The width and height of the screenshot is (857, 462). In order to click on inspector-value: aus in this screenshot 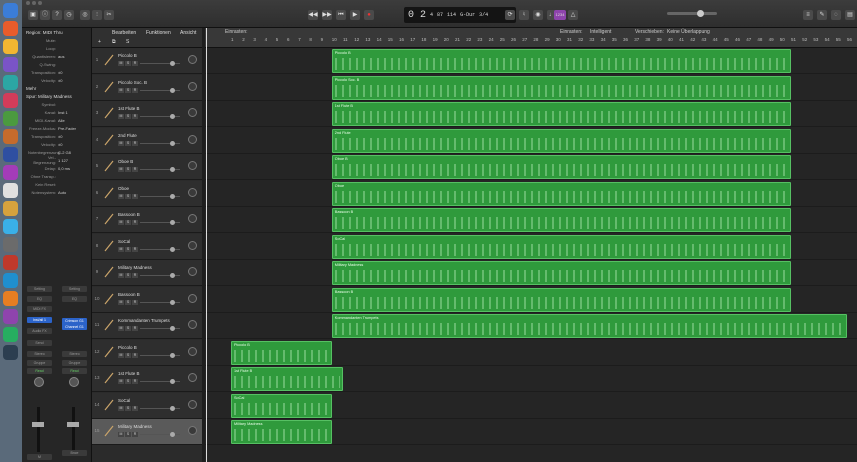, I will do `click(61, 56)`.